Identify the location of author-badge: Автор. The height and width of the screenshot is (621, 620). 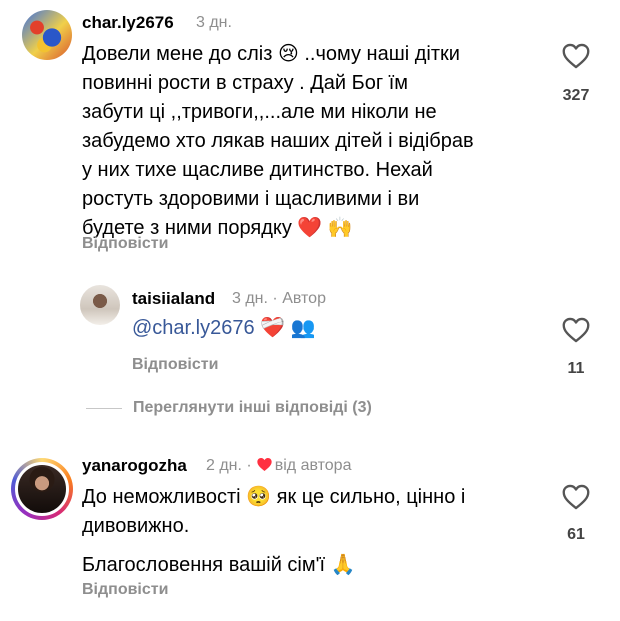
(304, 298).